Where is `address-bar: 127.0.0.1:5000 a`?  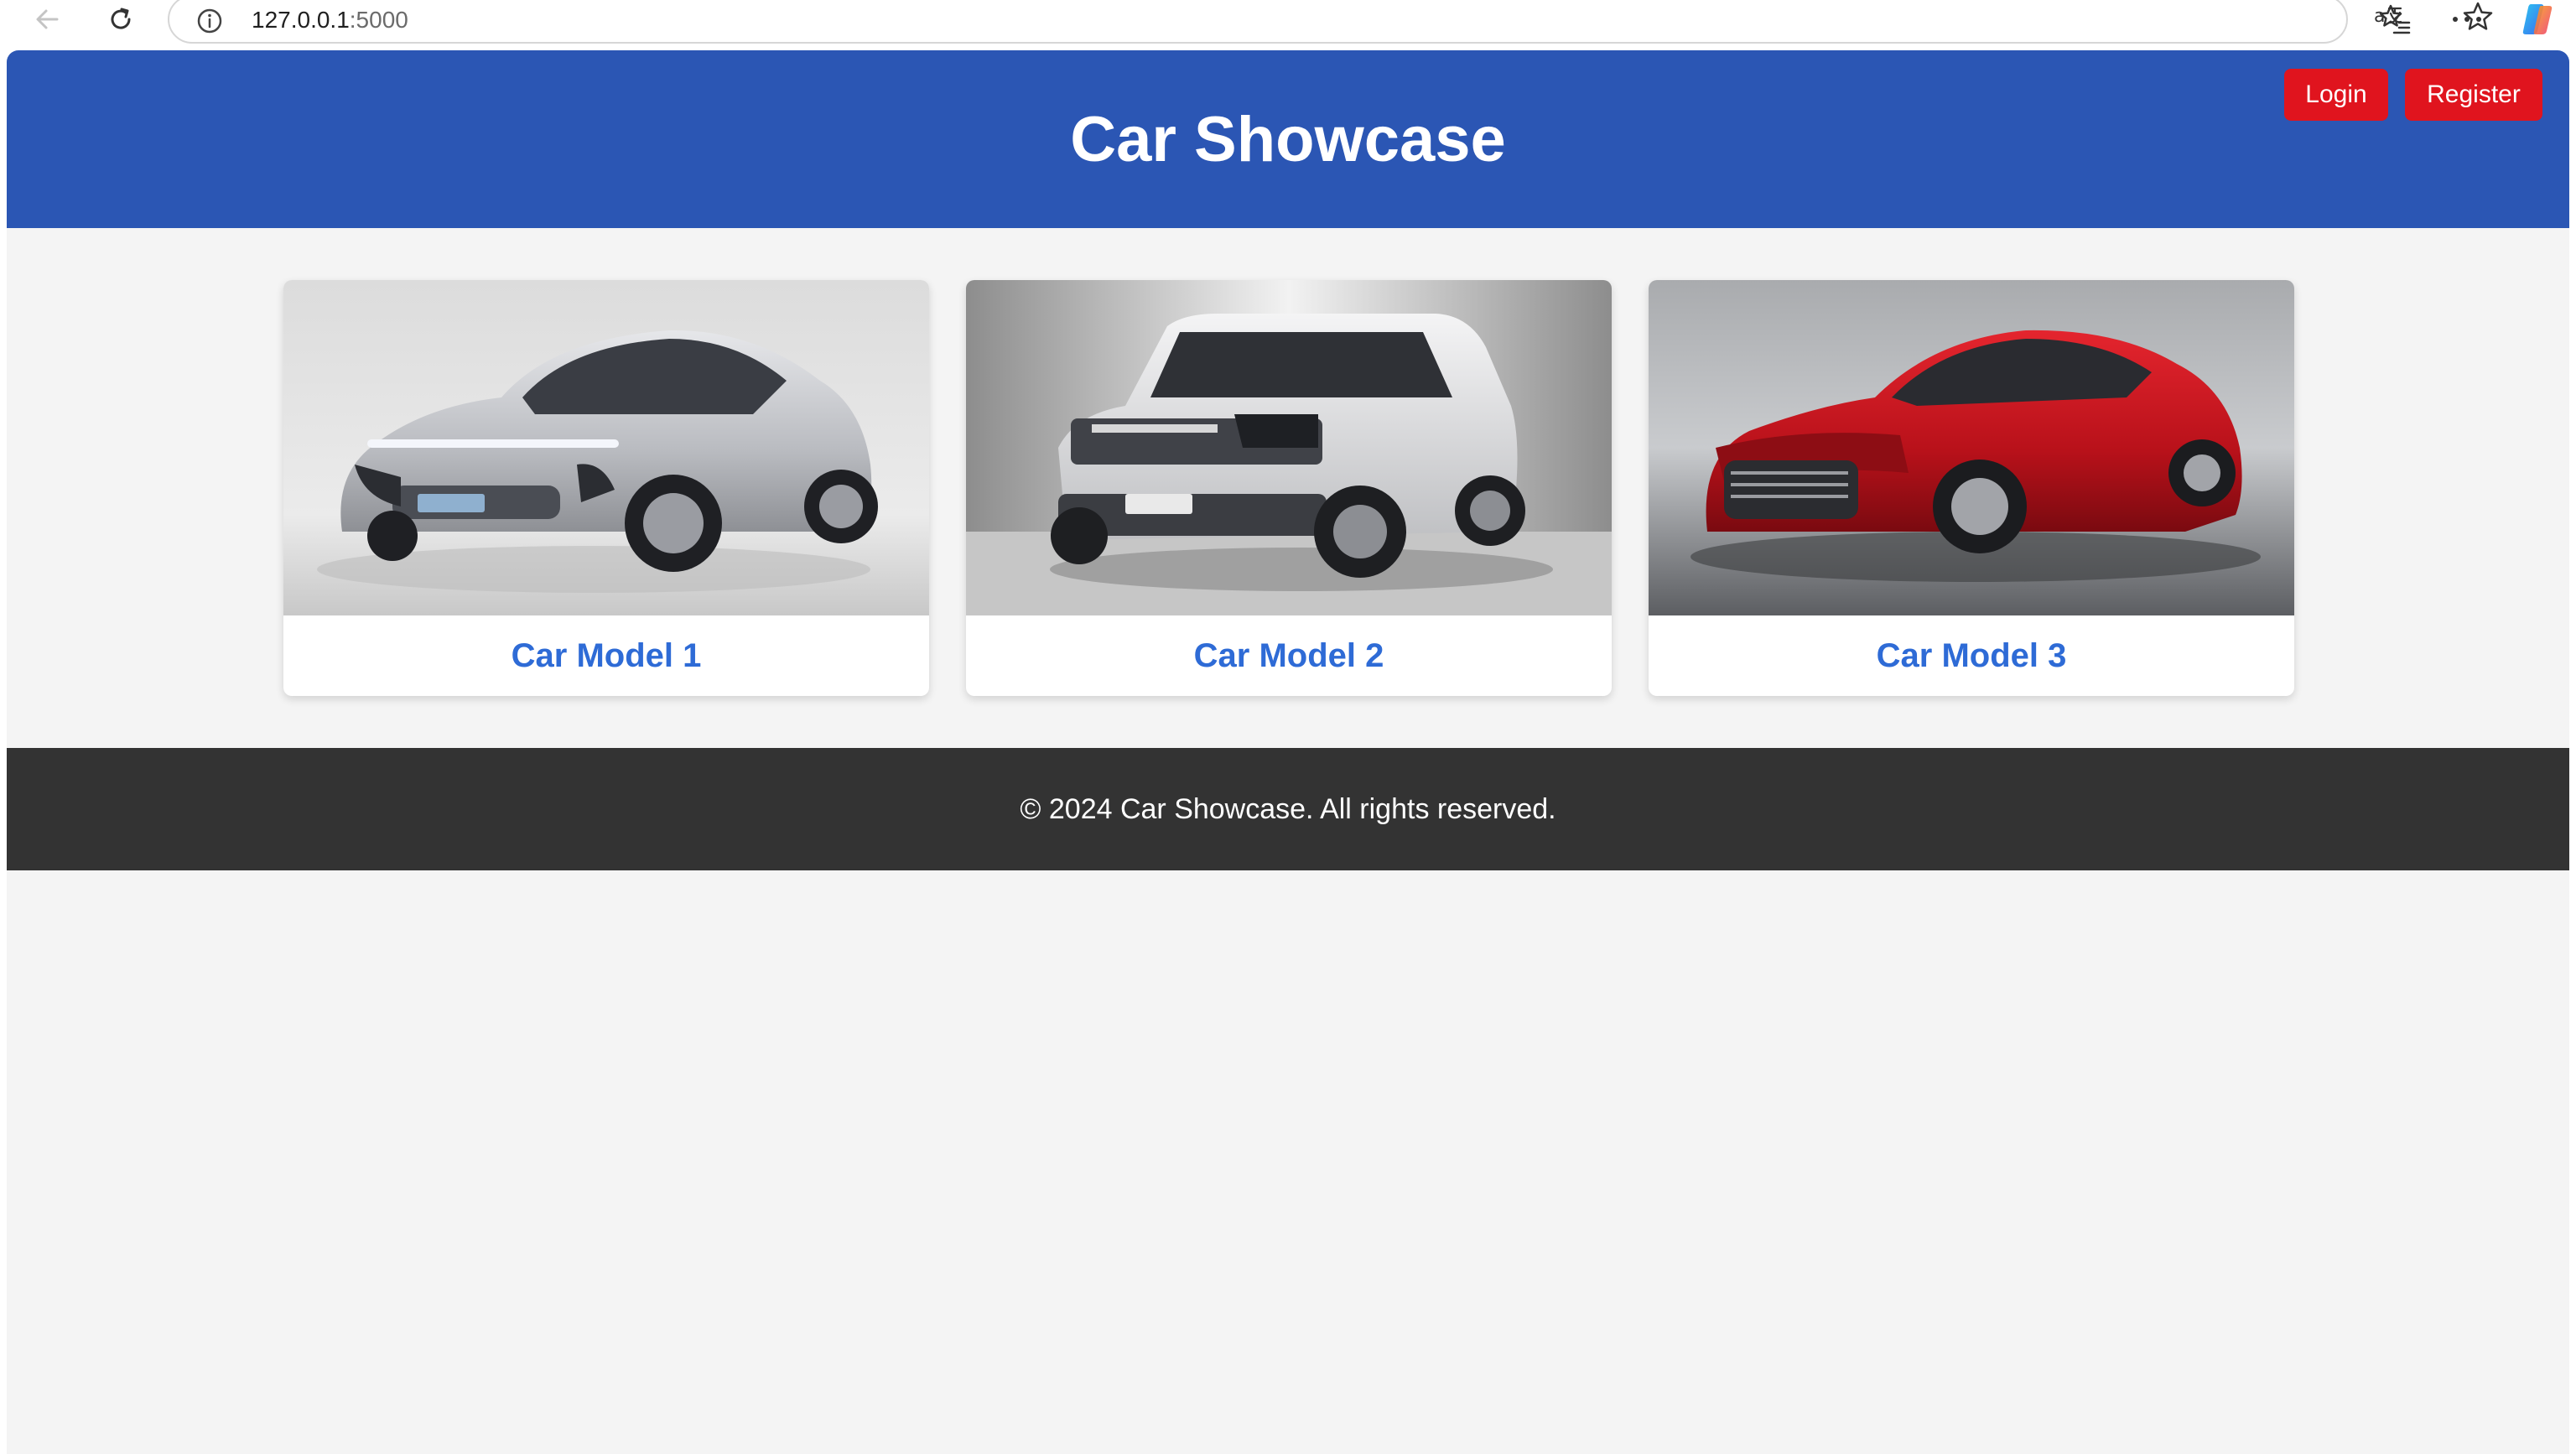
address-bar: 127.0.0.1:5000 a is located at coordinates (1330, 22).